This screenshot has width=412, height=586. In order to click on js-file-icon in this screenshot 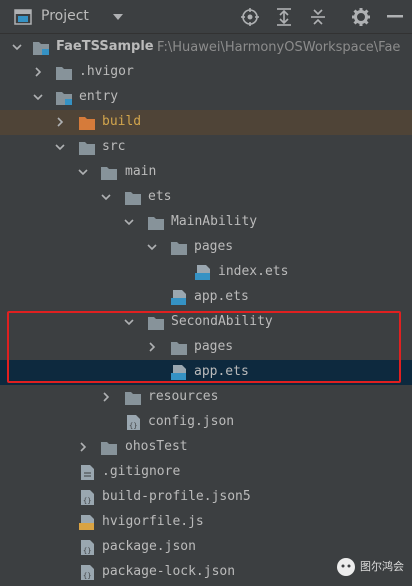, I will do `click(86, 522)`.